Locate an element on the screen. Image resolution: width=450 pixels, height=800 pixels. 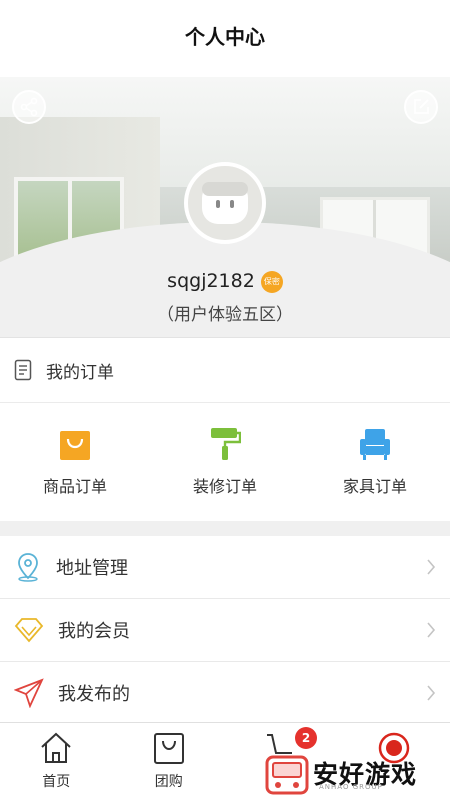
goods-orders-button: 商品订单 is located at coordinates (75, 462).